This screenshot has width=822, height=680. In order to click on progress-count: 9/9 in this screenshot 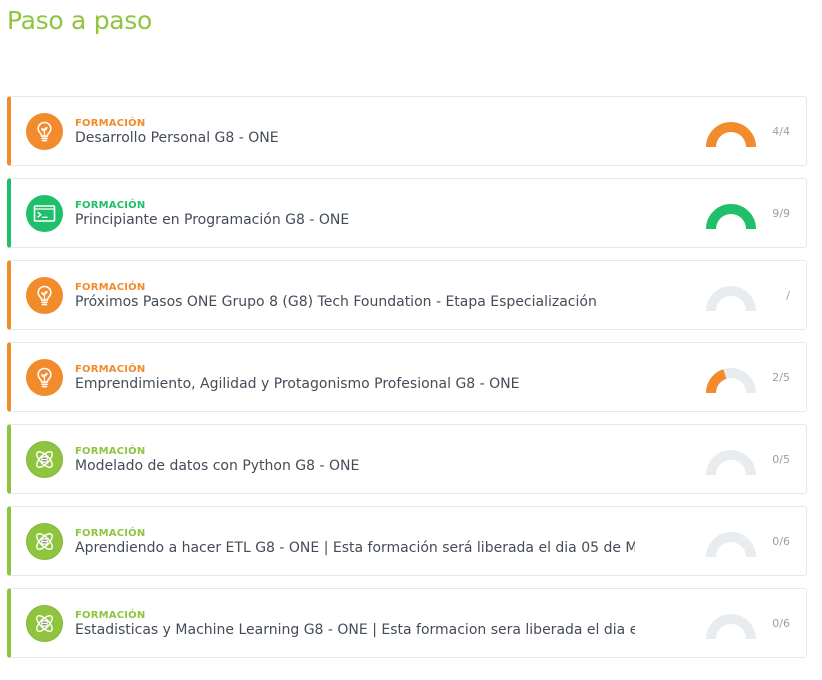, I will do `click(781, 213)`.